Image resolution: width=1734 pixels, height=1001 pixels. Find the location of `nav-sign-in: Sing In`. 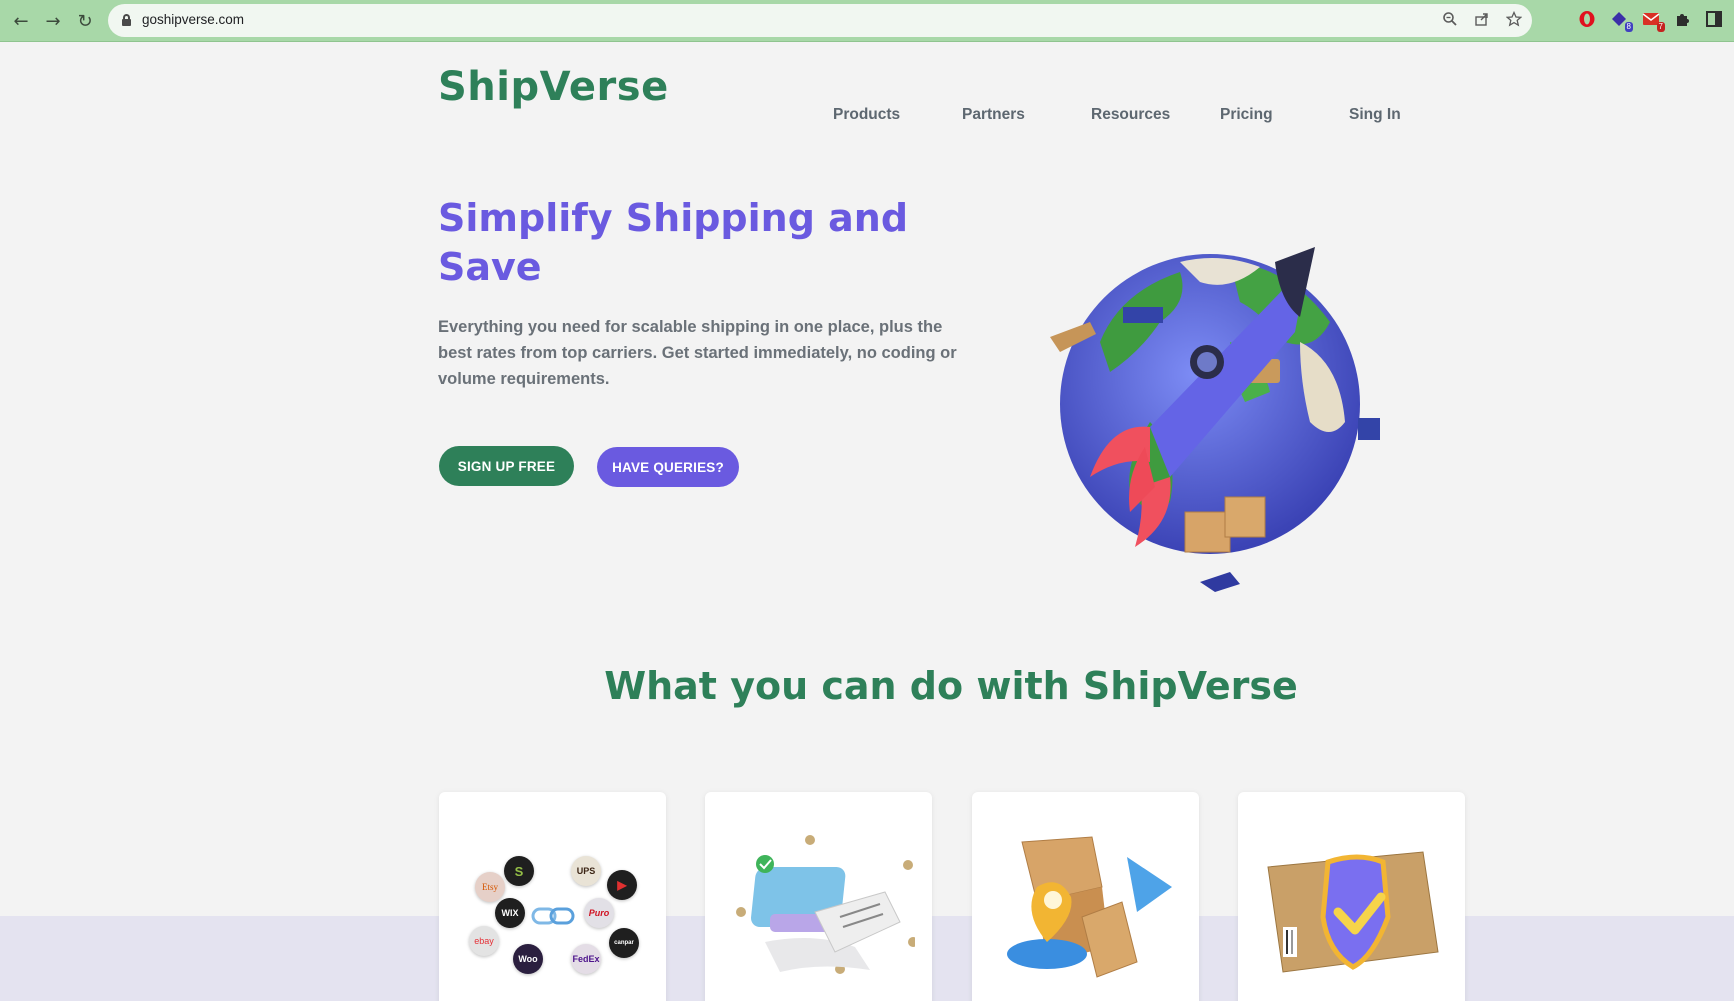

nav-sign-in: Sing In is located at coordinates (1375, 115).